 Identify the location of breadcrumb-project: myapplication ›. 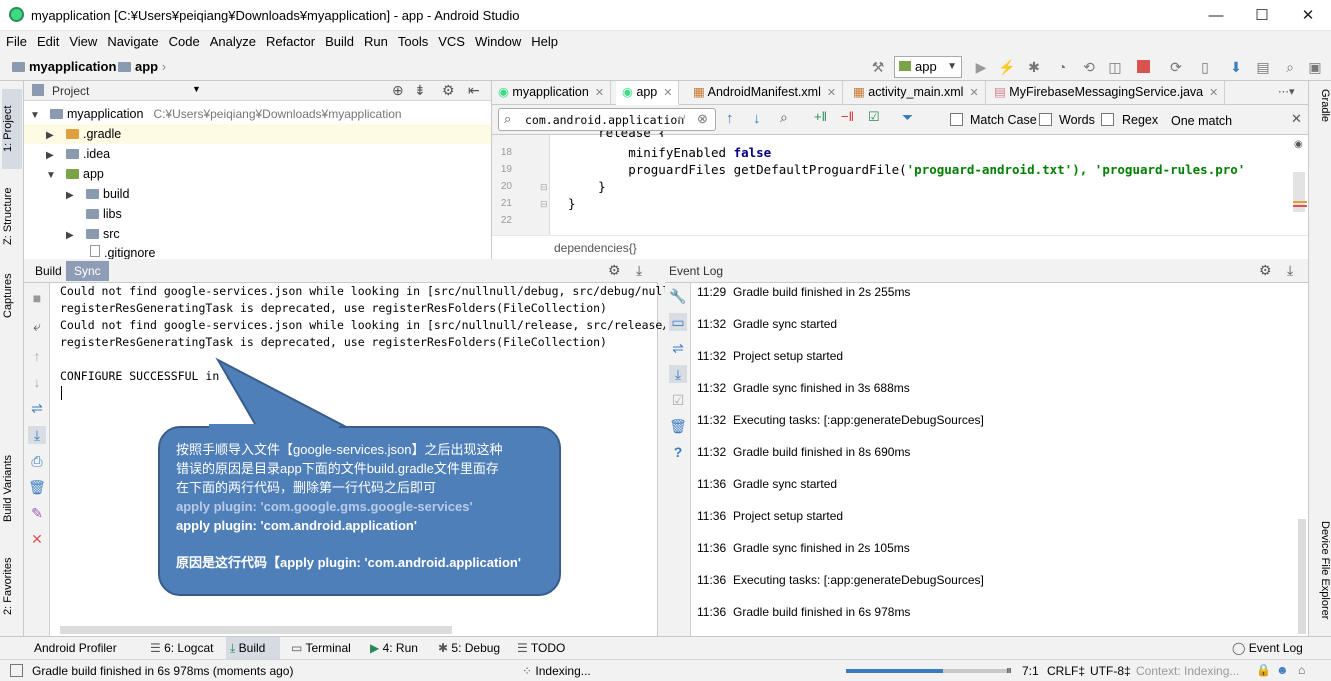
(68, 66).